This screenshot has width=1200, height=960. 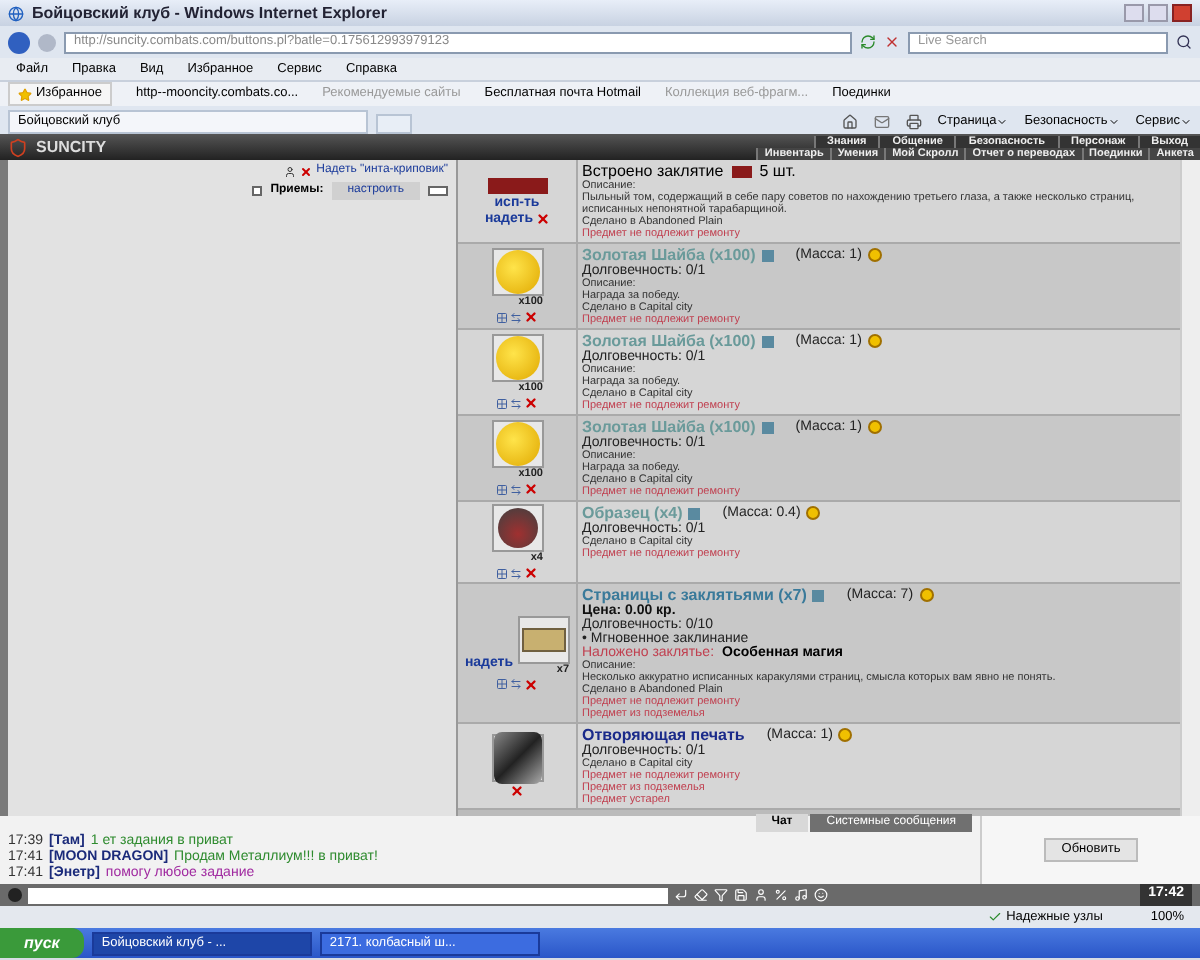 What do you see at coordinates (306, 171) in the screenshot?
I see `remove-icon` at bounding box center [306, 171].